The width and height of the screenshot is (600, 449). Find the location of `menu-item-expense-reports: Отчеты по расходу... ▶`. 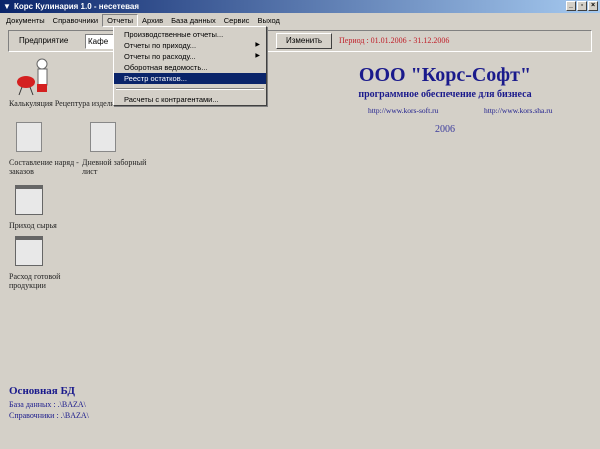

menu-item-expense-reports: Отчеты по расходу... ▶ is located at coordinates (190, 56).